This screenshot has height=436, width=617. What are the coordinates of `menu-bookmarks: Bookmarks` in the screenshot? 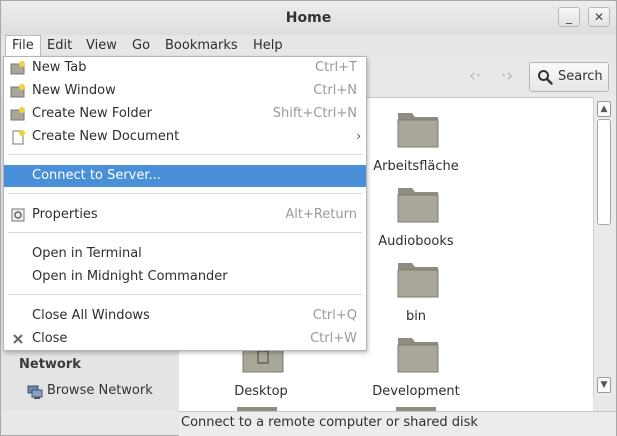 It's located at (201, 46).